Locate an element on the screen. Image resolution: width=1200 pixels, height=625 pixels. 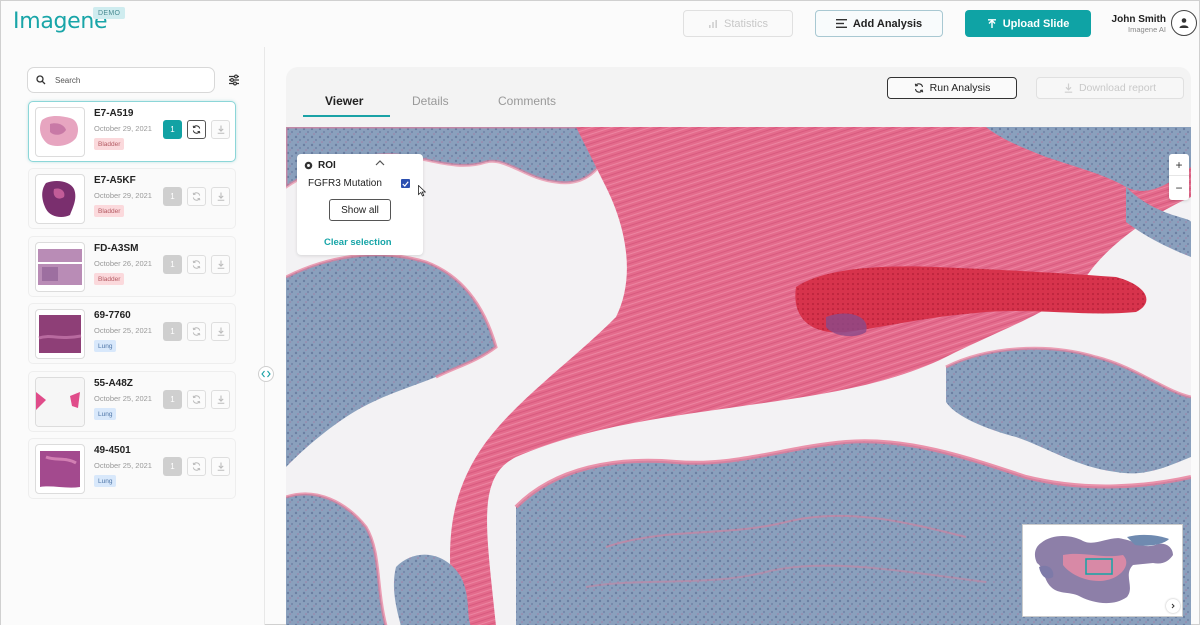
slide-name: 69-7760 is located at coordinates (112, 315).